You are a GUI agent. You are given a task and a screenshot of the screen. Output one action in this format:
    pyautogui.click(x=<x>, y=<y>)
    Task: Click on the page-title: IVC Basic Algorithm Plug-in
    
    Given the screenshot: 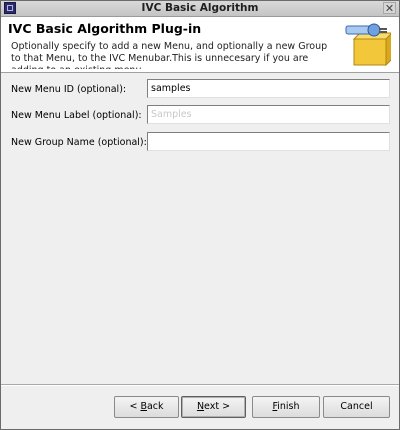 What is the action you would take?
    pyautogui.click(x=105, y=28)
    